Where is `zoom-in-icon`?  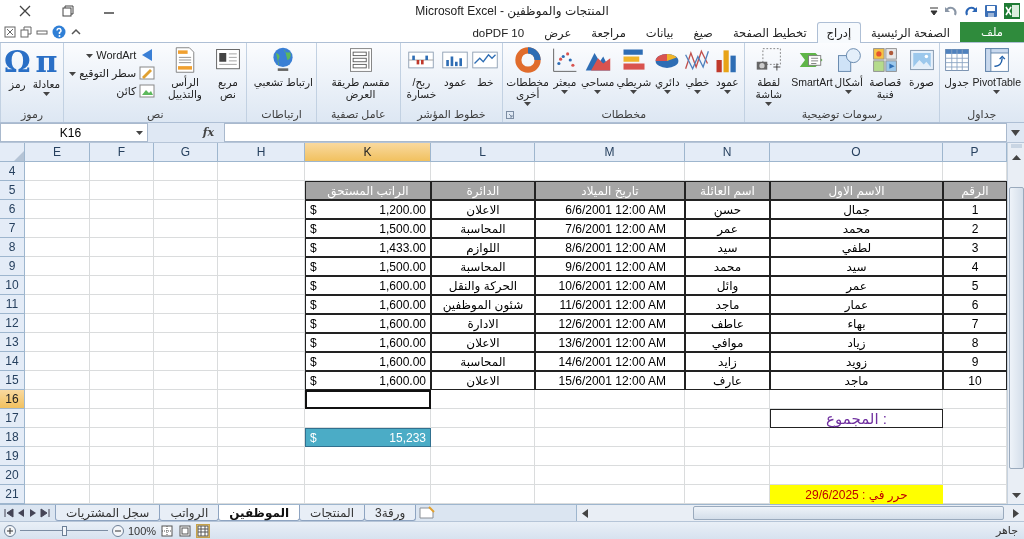
zoom-in-icon is located at coordinates (10, 530).